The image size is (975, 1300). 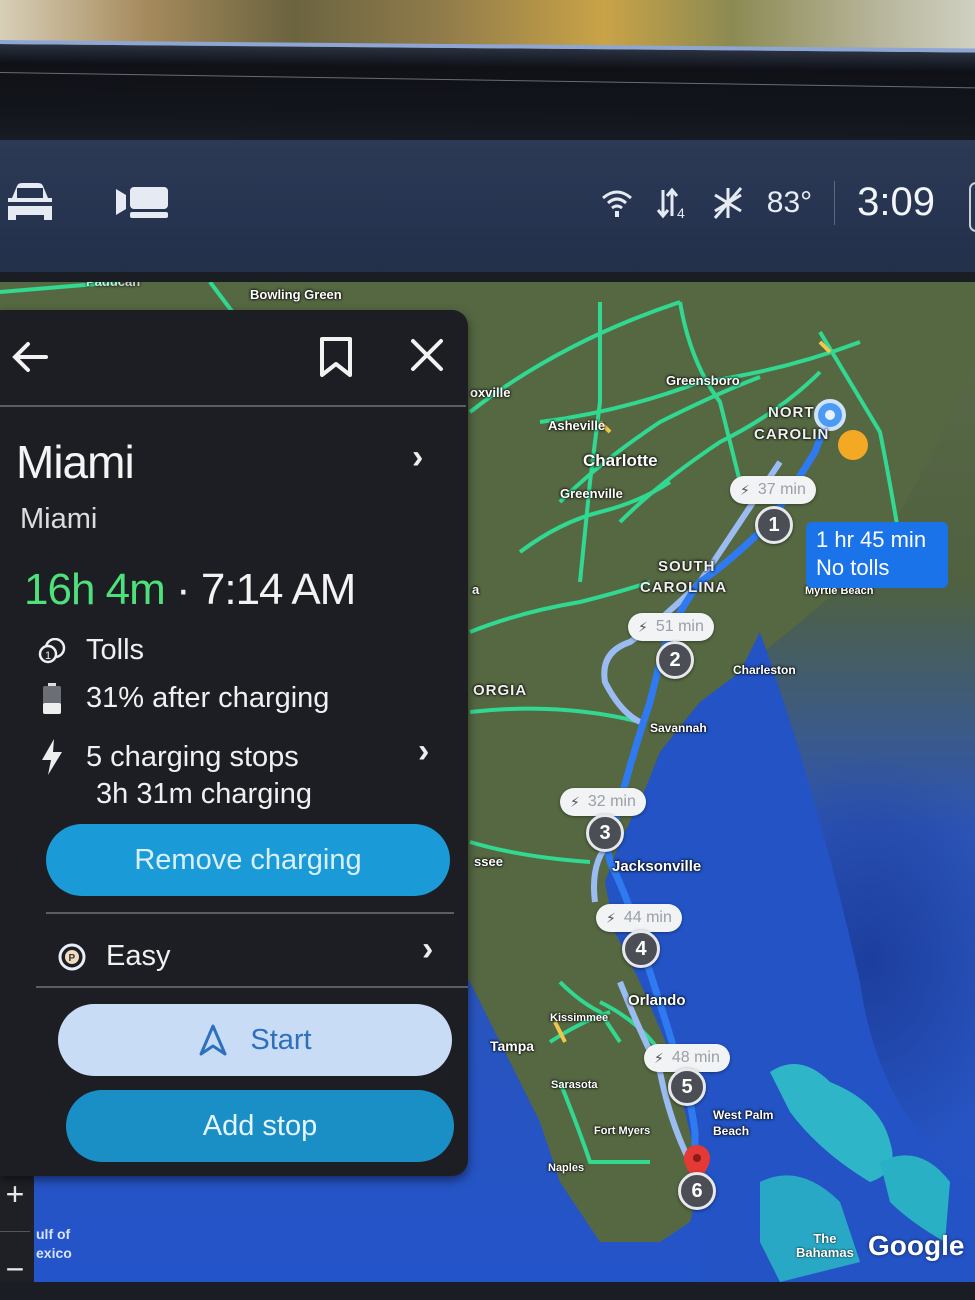 What do you see at coordinates (53, 1234) in the screenshot?
I see `map-label-water: ulf of` at bounding box center [53, 1234].